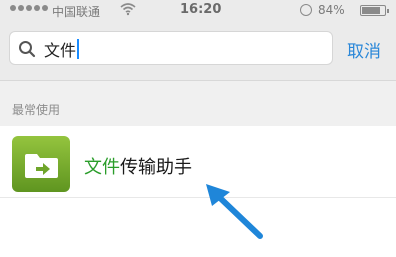 This screenshot has height=257, width=396. Describe the element at coordinates (306, 10) in the screenshot. I see `orientation-lock-icon` at that location.